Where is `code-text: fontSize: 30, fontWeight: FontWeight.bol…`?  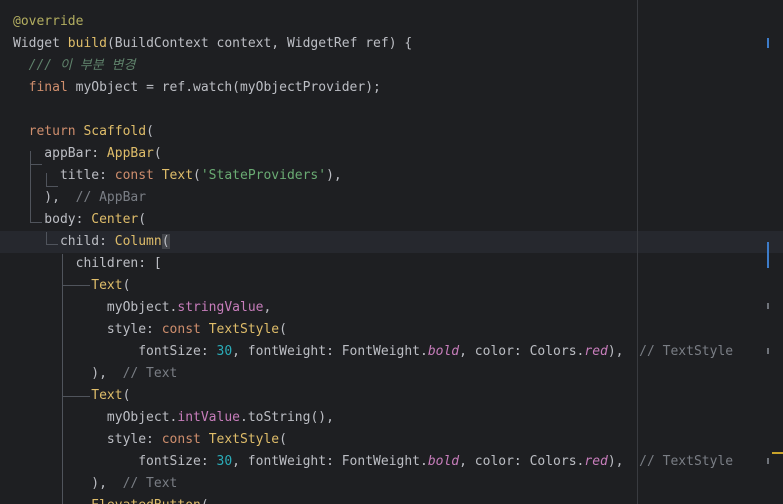
code-text: fontSize: 30, fontWeight: FontWeight.bol… is located at coordinates (373, 352).